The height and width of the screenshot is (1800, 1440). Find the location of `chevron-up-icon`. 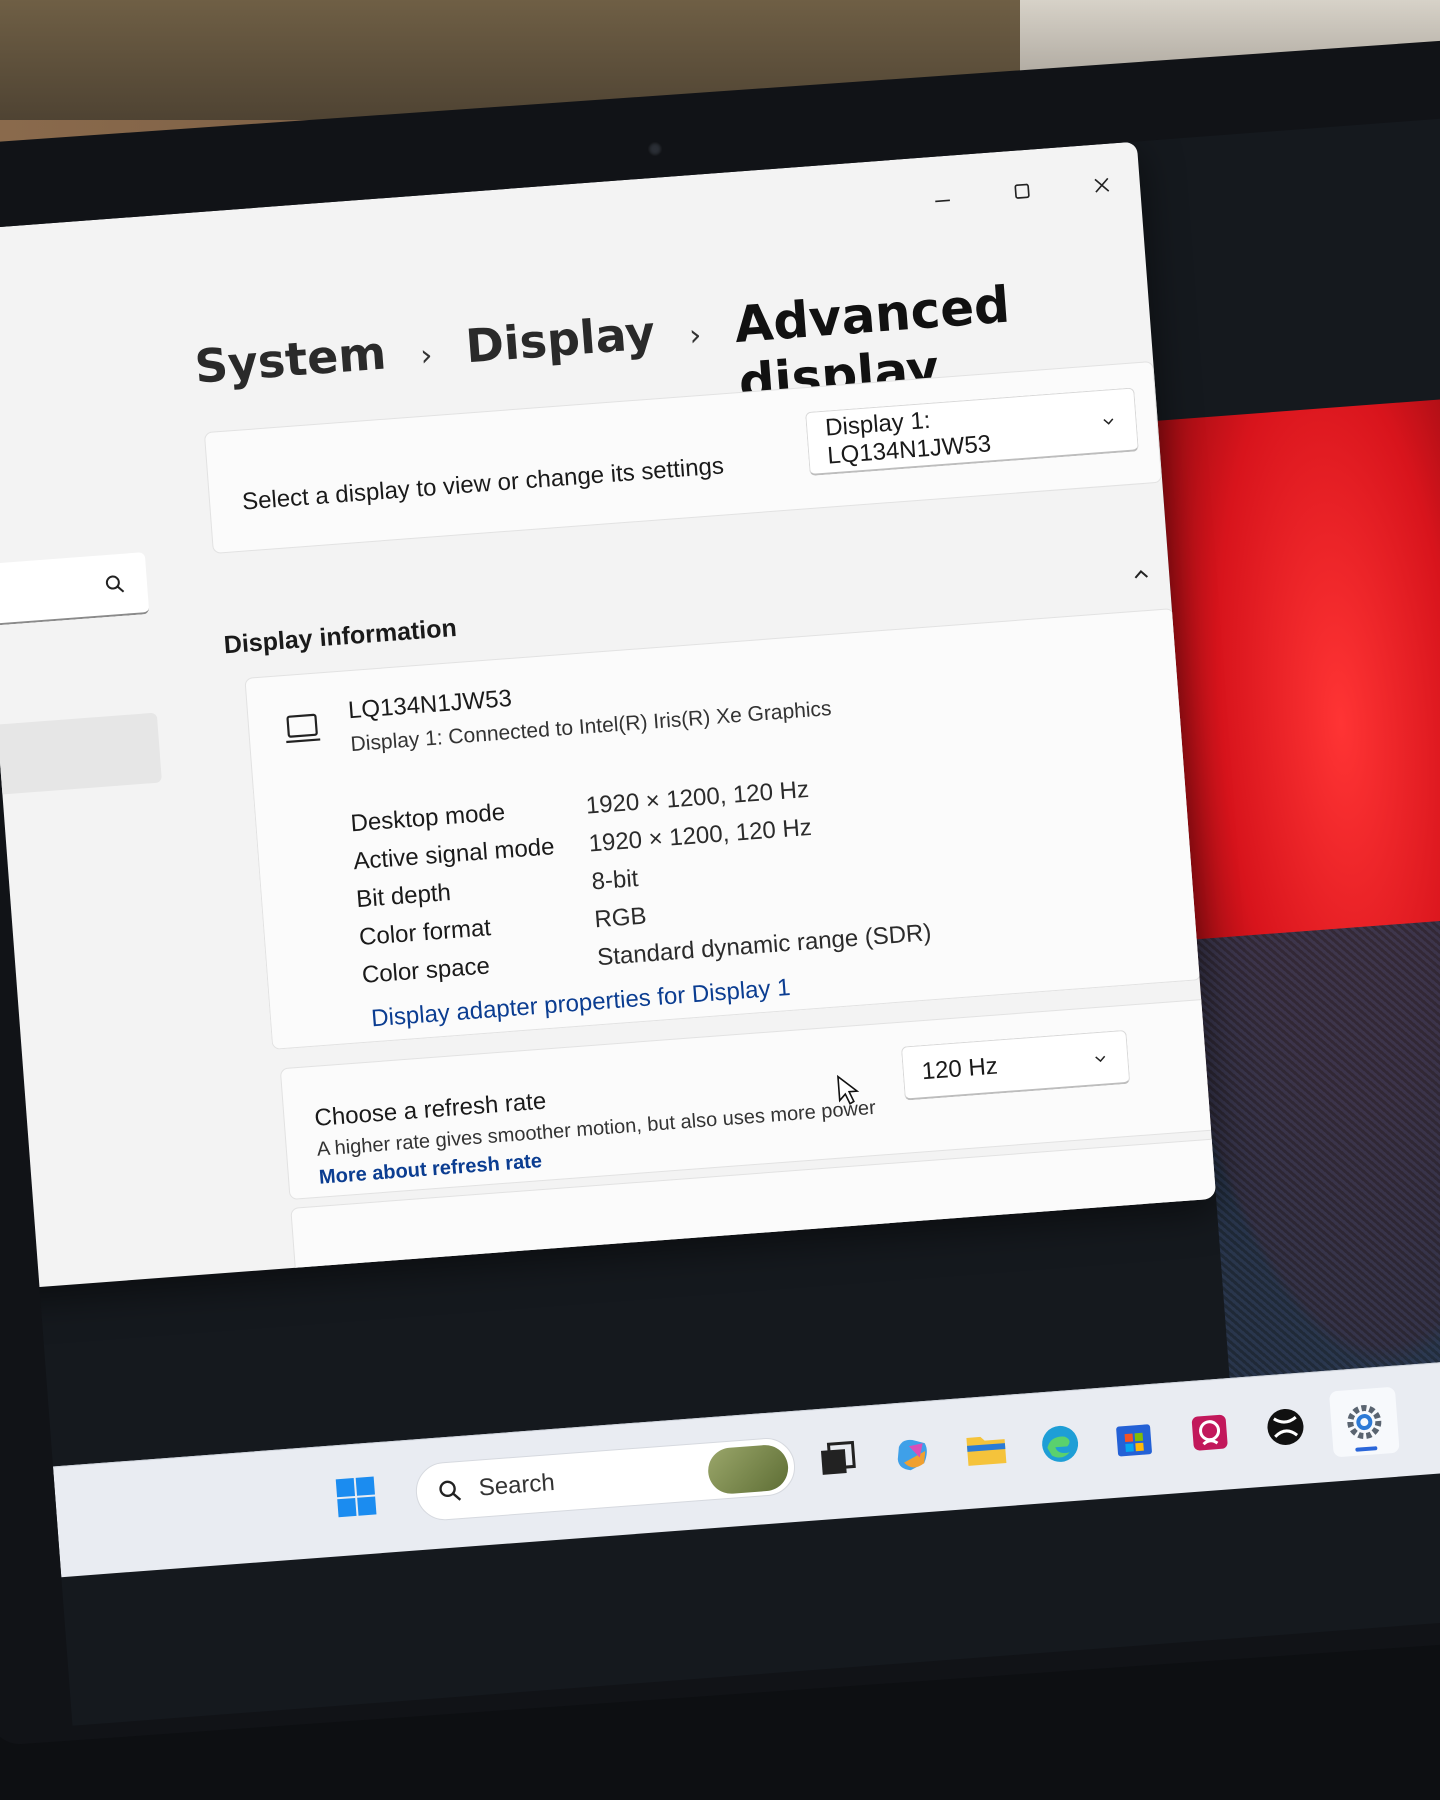

chevron-up-icon is located at coordinates (1141, 575).